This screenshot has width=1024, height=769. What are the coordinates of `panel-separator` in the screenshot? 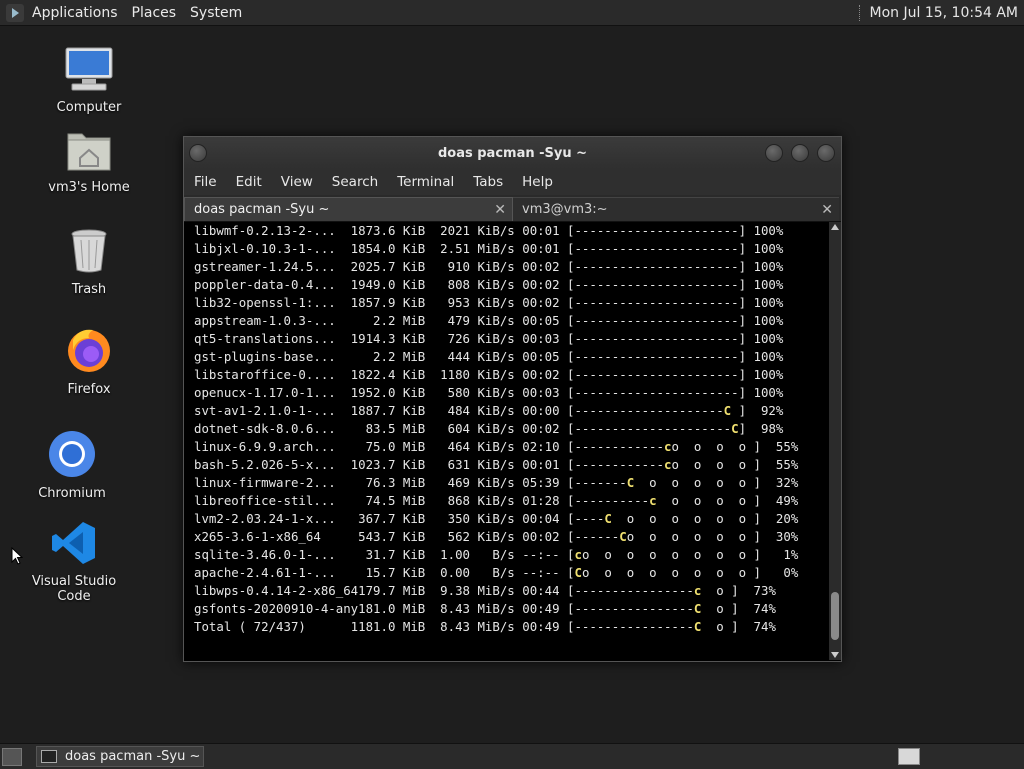 It's located at (860, 12).